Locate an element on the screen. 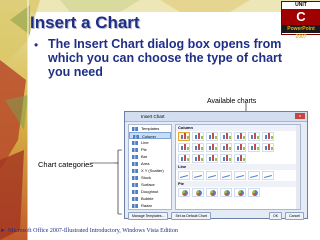 Image resolution: width=320 pixels, height=240 pixels. set-default-chart-button: Set as Default Chart is located at coordinates (191, 216).